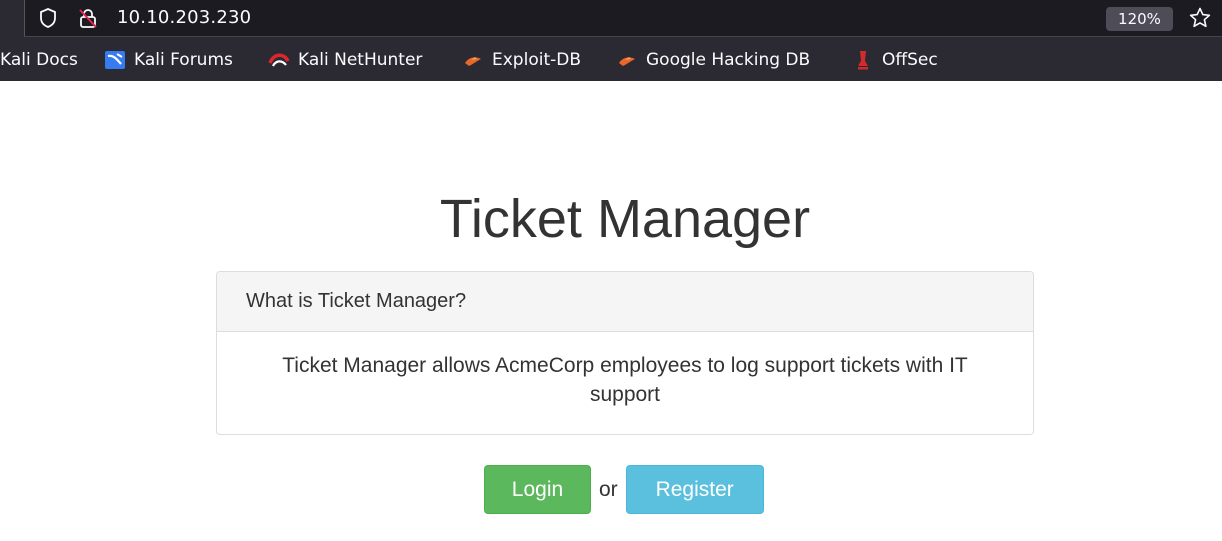 Image resolution: width=1222 pixels, height=541 pixels. I want to click on browser-chrome: 10.10.203.230 120% Kali Docs Kali Forums, so click(611, 40).